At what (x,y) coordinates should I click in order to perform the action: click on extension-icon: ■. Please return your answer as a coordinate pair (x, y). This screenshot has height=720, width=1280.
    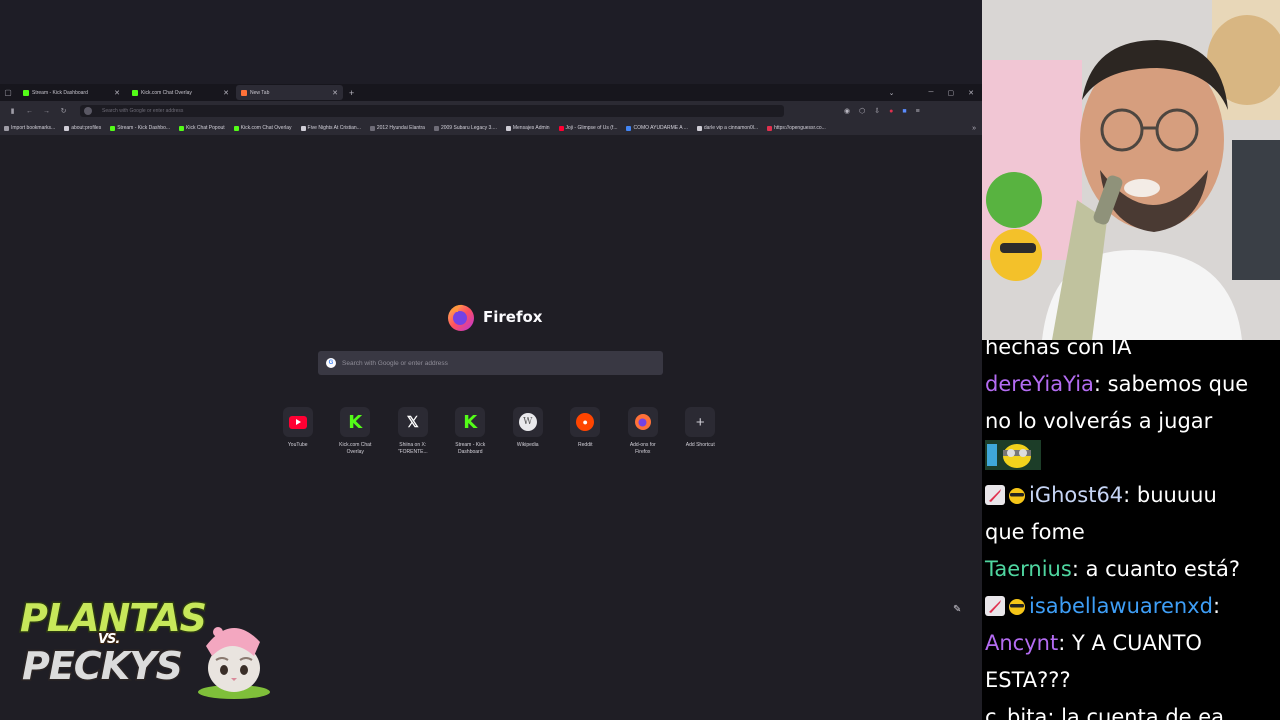
    Looking at the image, I should click on (904, 111).